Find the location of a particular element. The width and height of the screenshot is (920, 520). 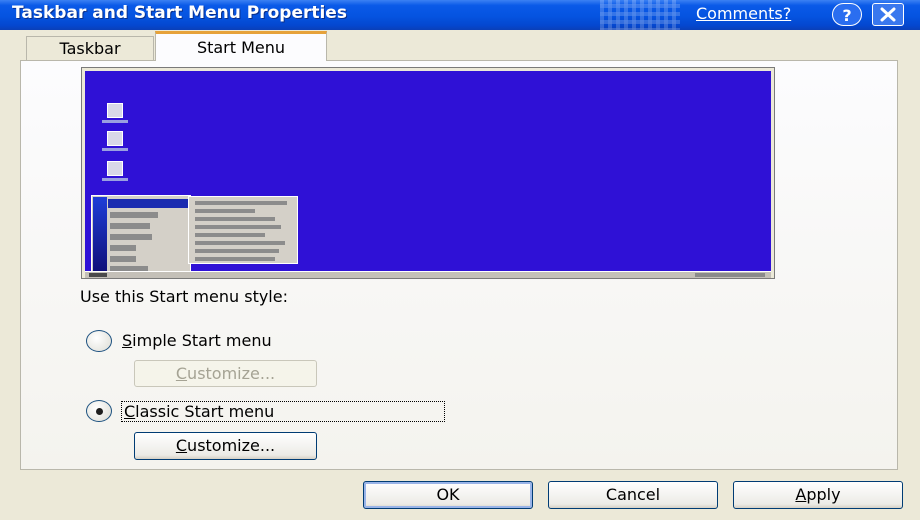

simple-start-menu-radio is located at coordinates (99, 341).